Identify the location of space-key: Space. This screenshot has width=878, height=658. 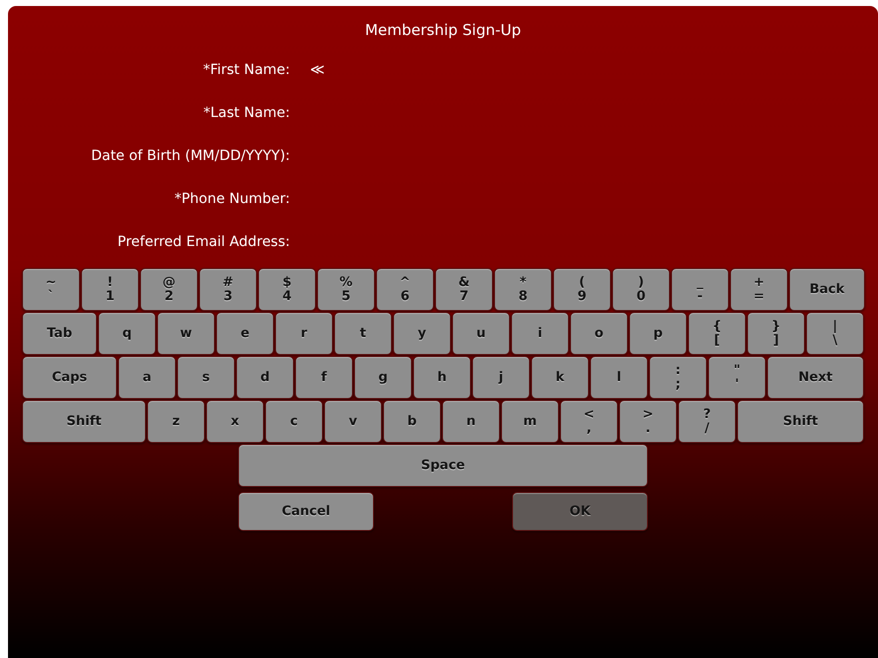
(443, 465).